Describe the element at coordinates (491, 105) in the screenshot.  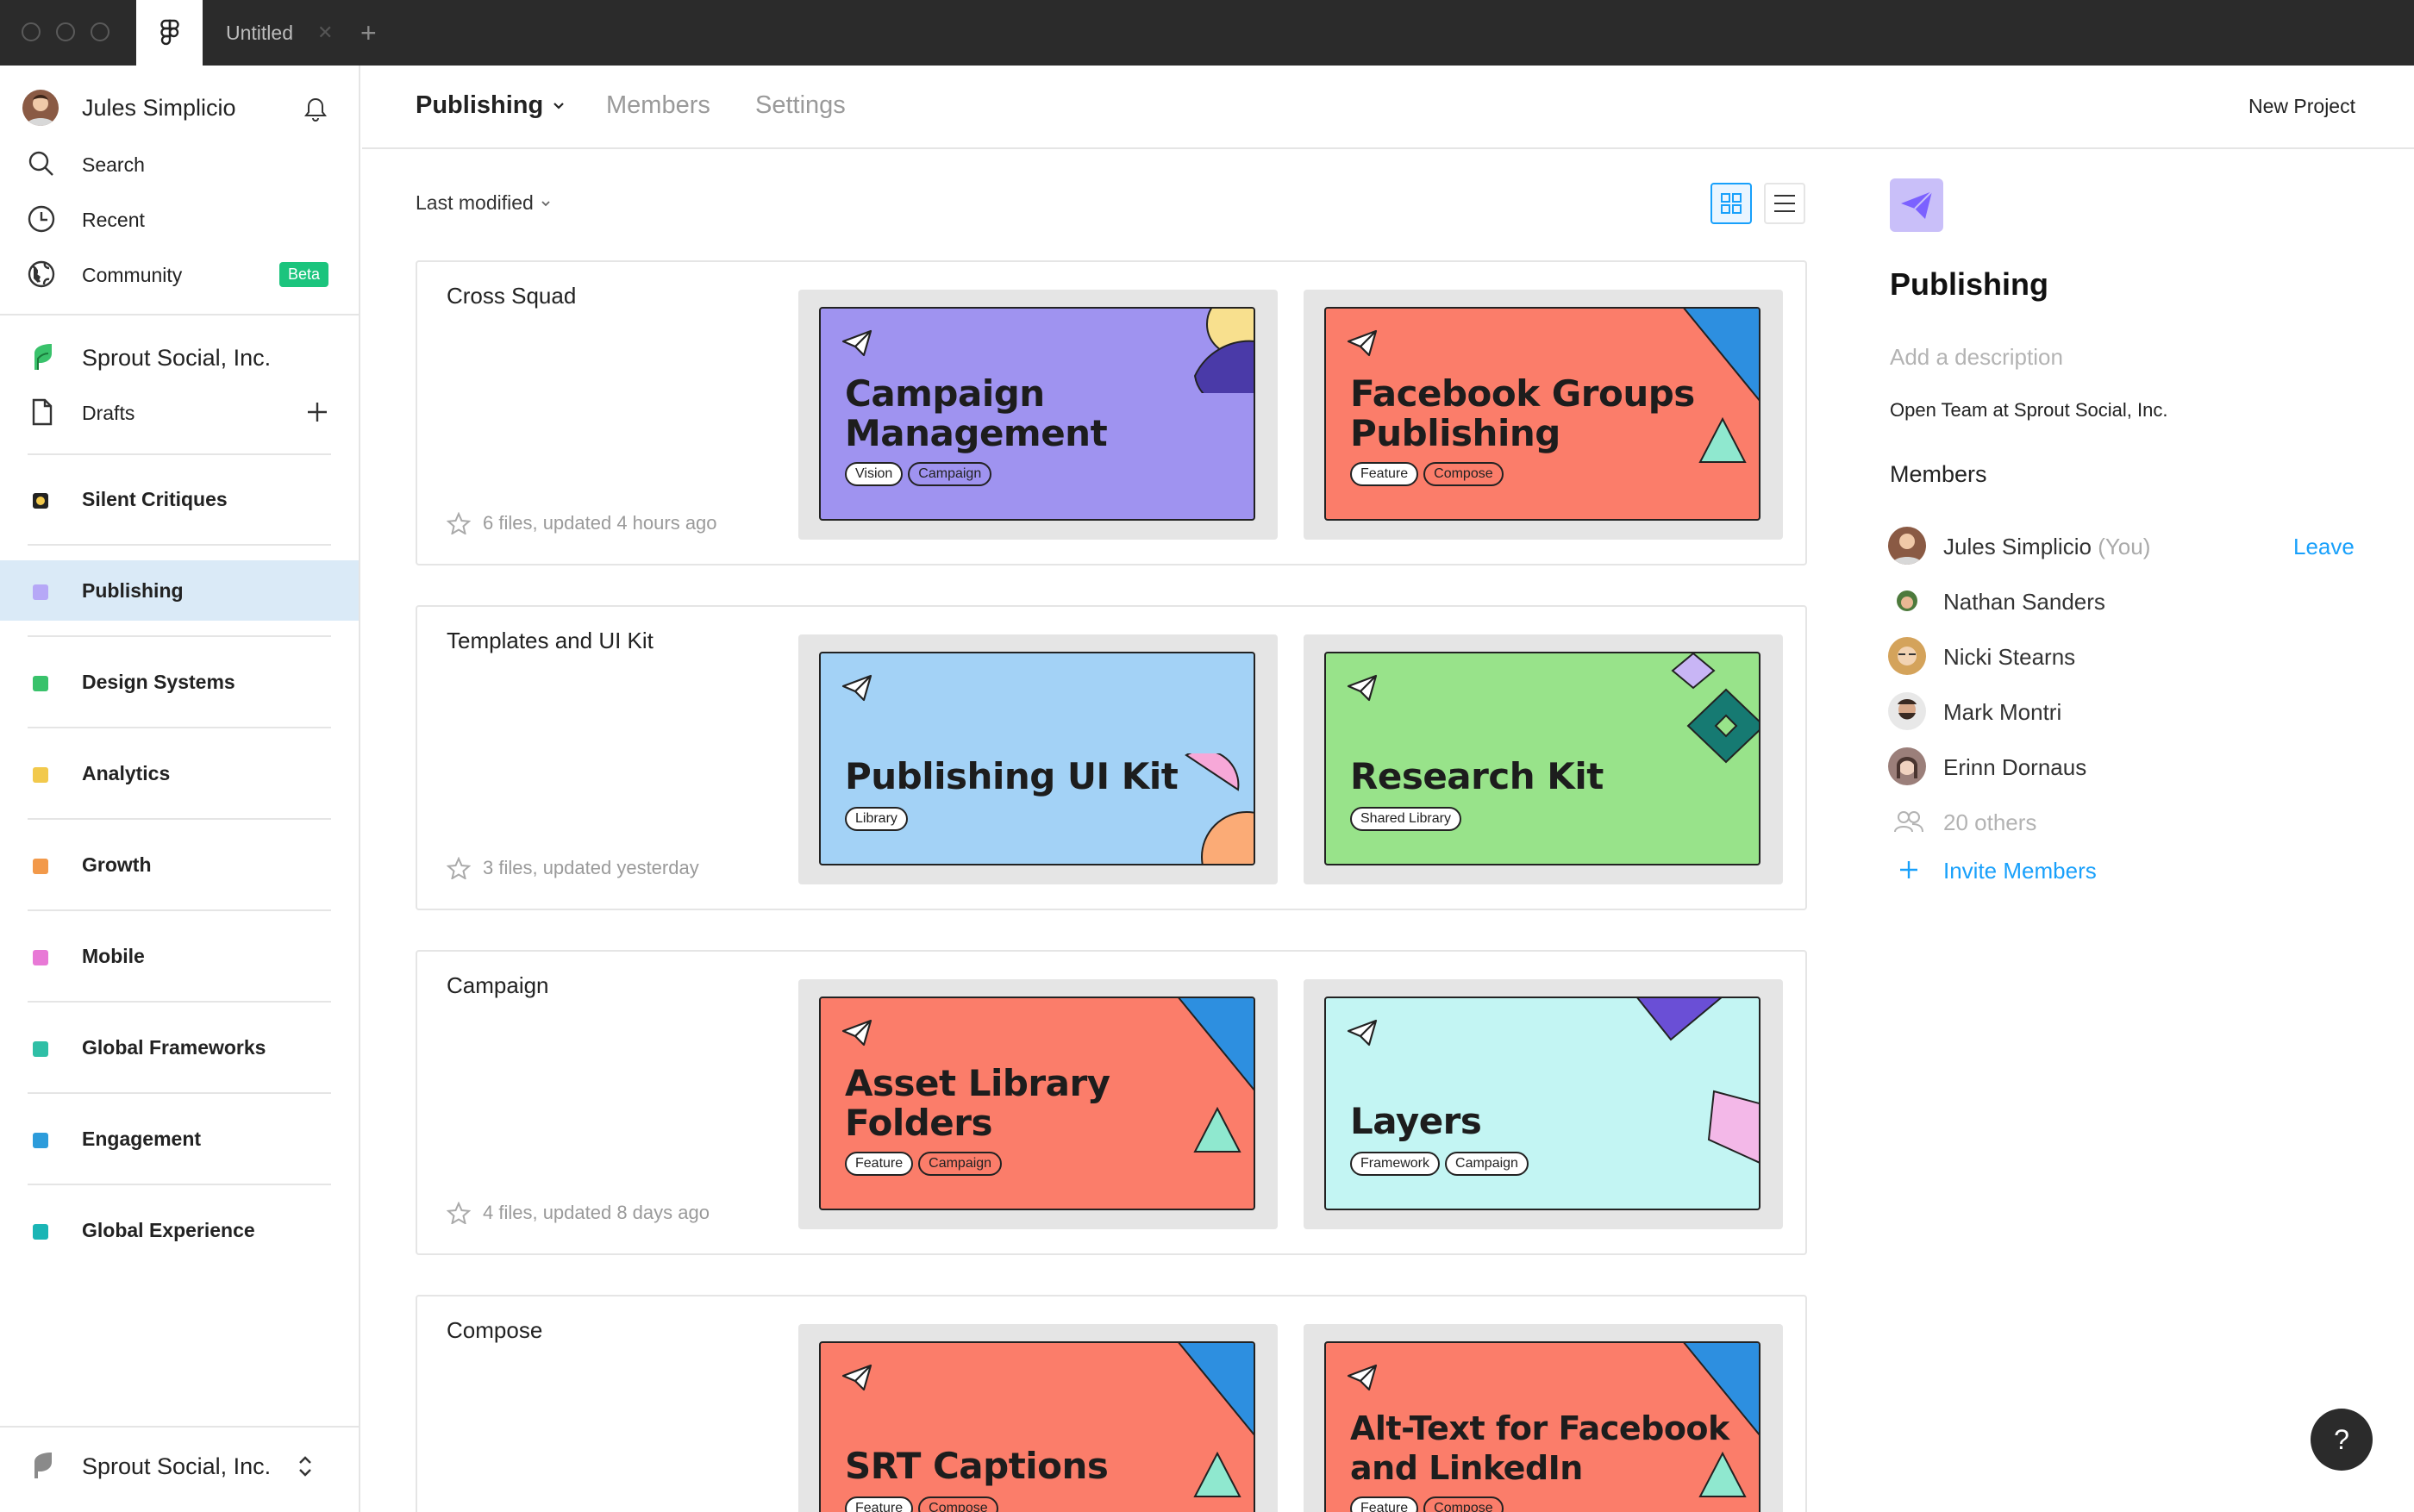
I see `team-menu: Publishing` at that location.